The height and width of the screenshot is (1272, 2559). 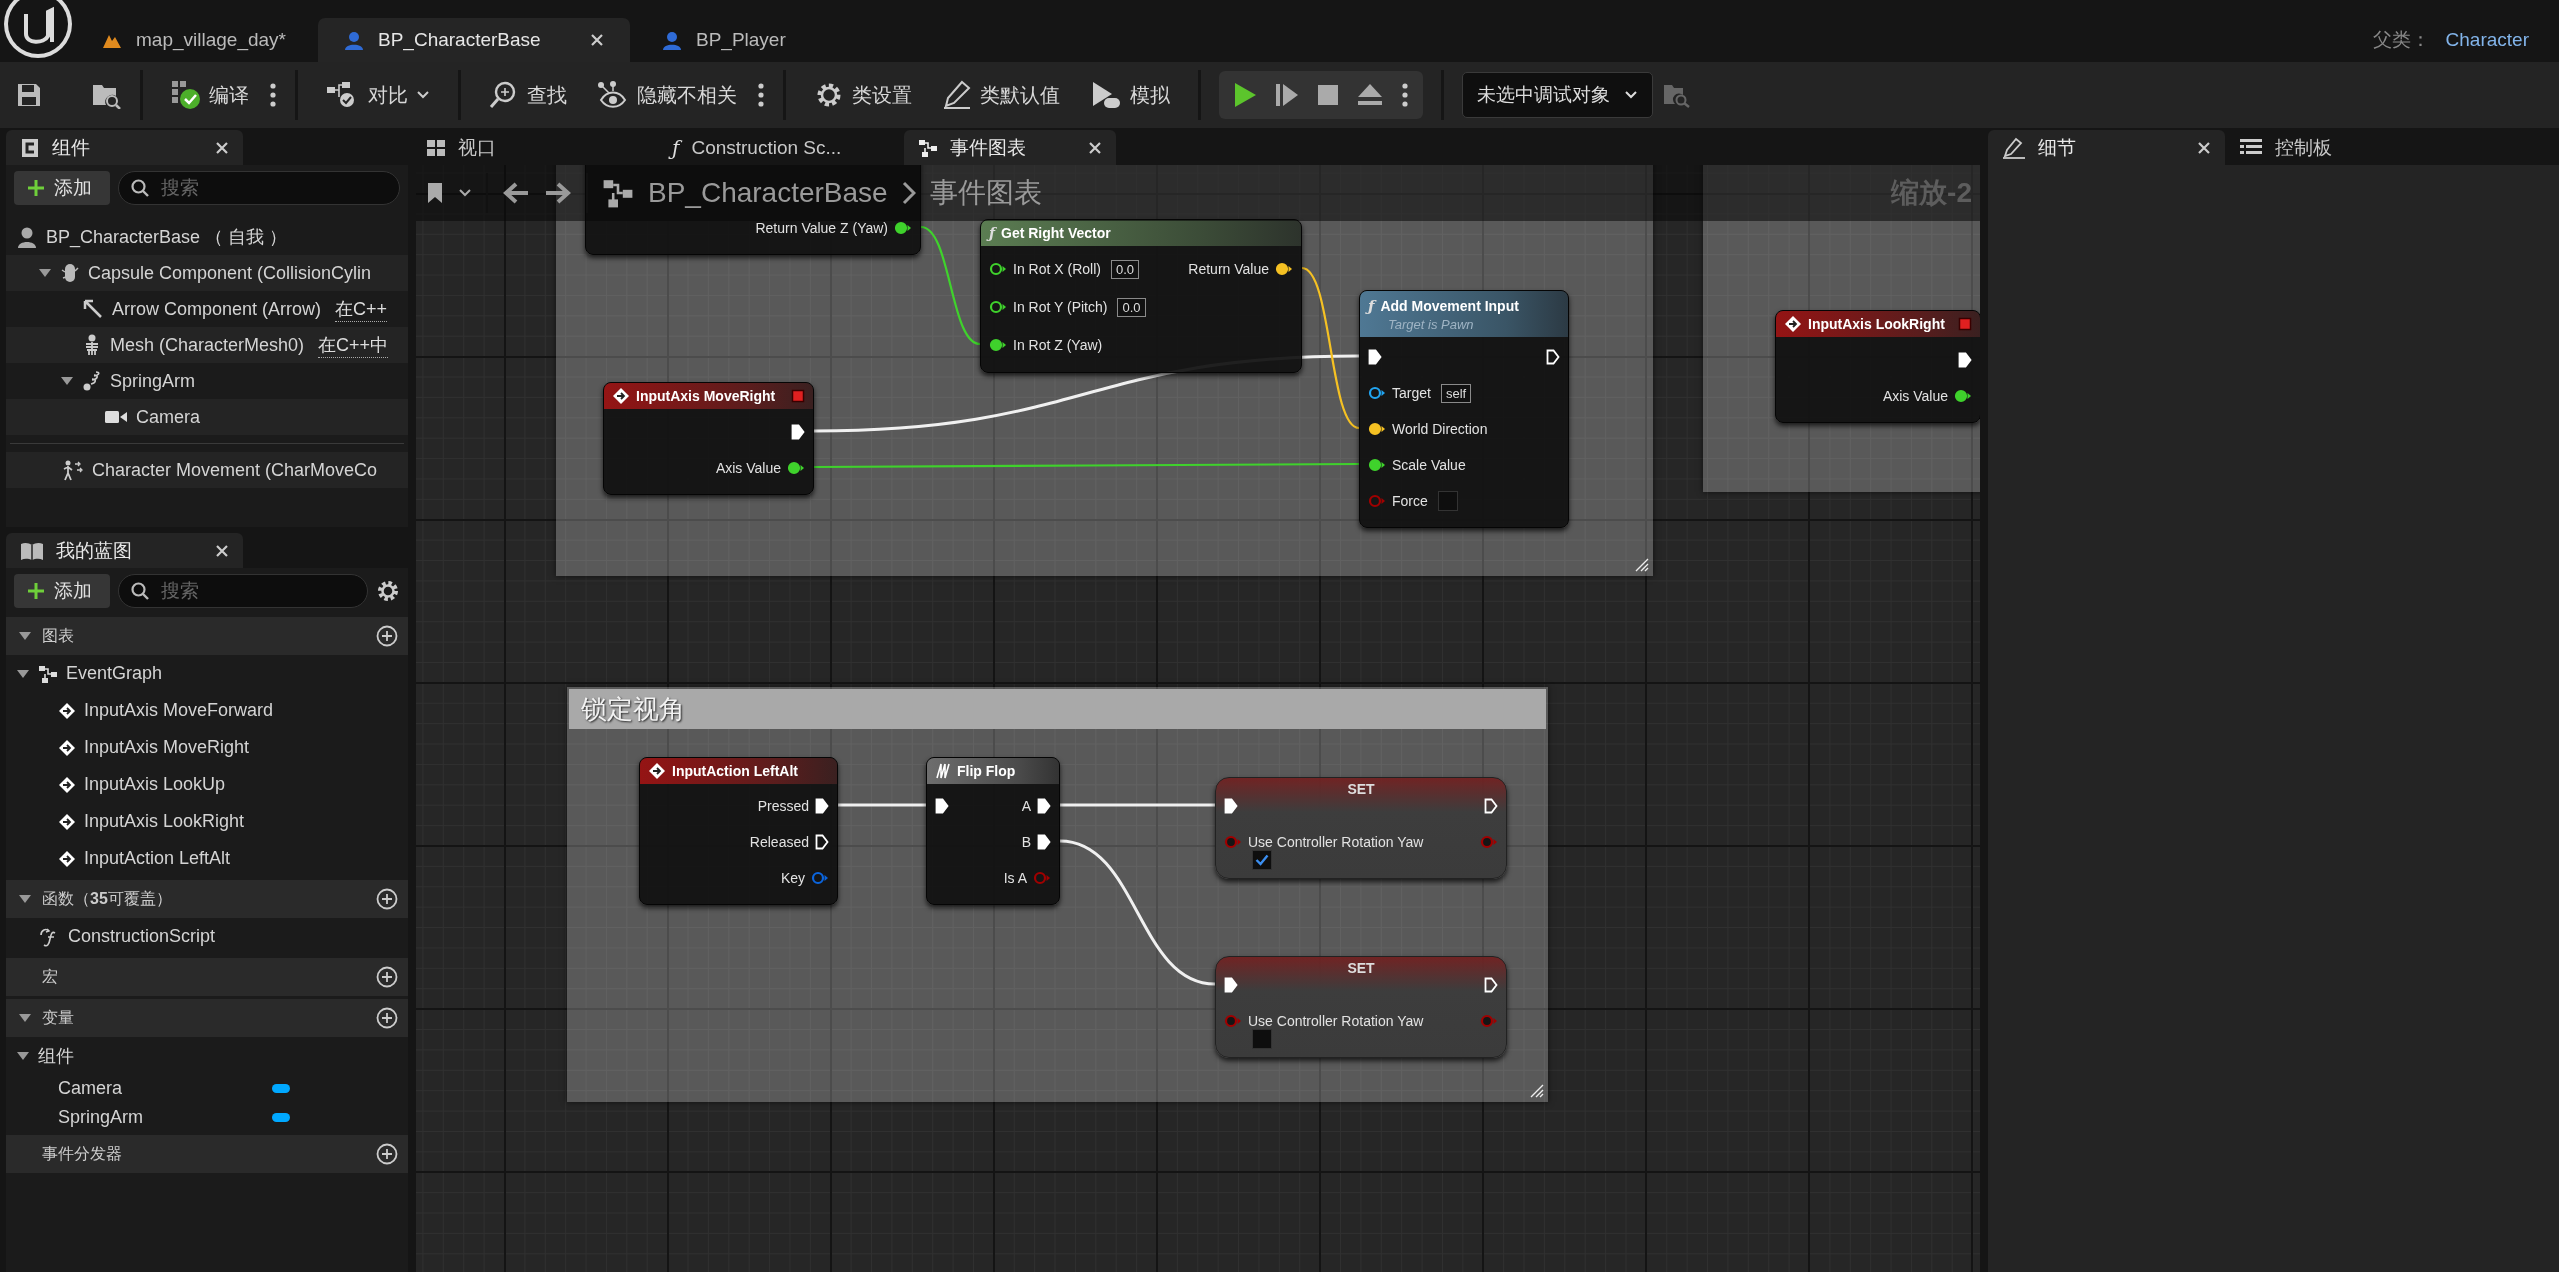 What do you see at coordinates (207, 273) in the screenshot?
I see `tree-item: Capsule Component (CollisionCylin` at bounding box center [207, 273].